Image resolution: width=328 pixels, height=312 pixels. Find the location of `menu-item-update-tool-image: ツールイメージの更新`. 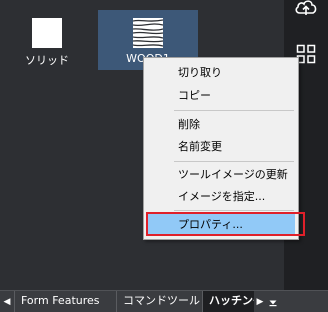

menu-item-update-tool-image: ツールイメージの更新 is located at coordinates (221, 175).